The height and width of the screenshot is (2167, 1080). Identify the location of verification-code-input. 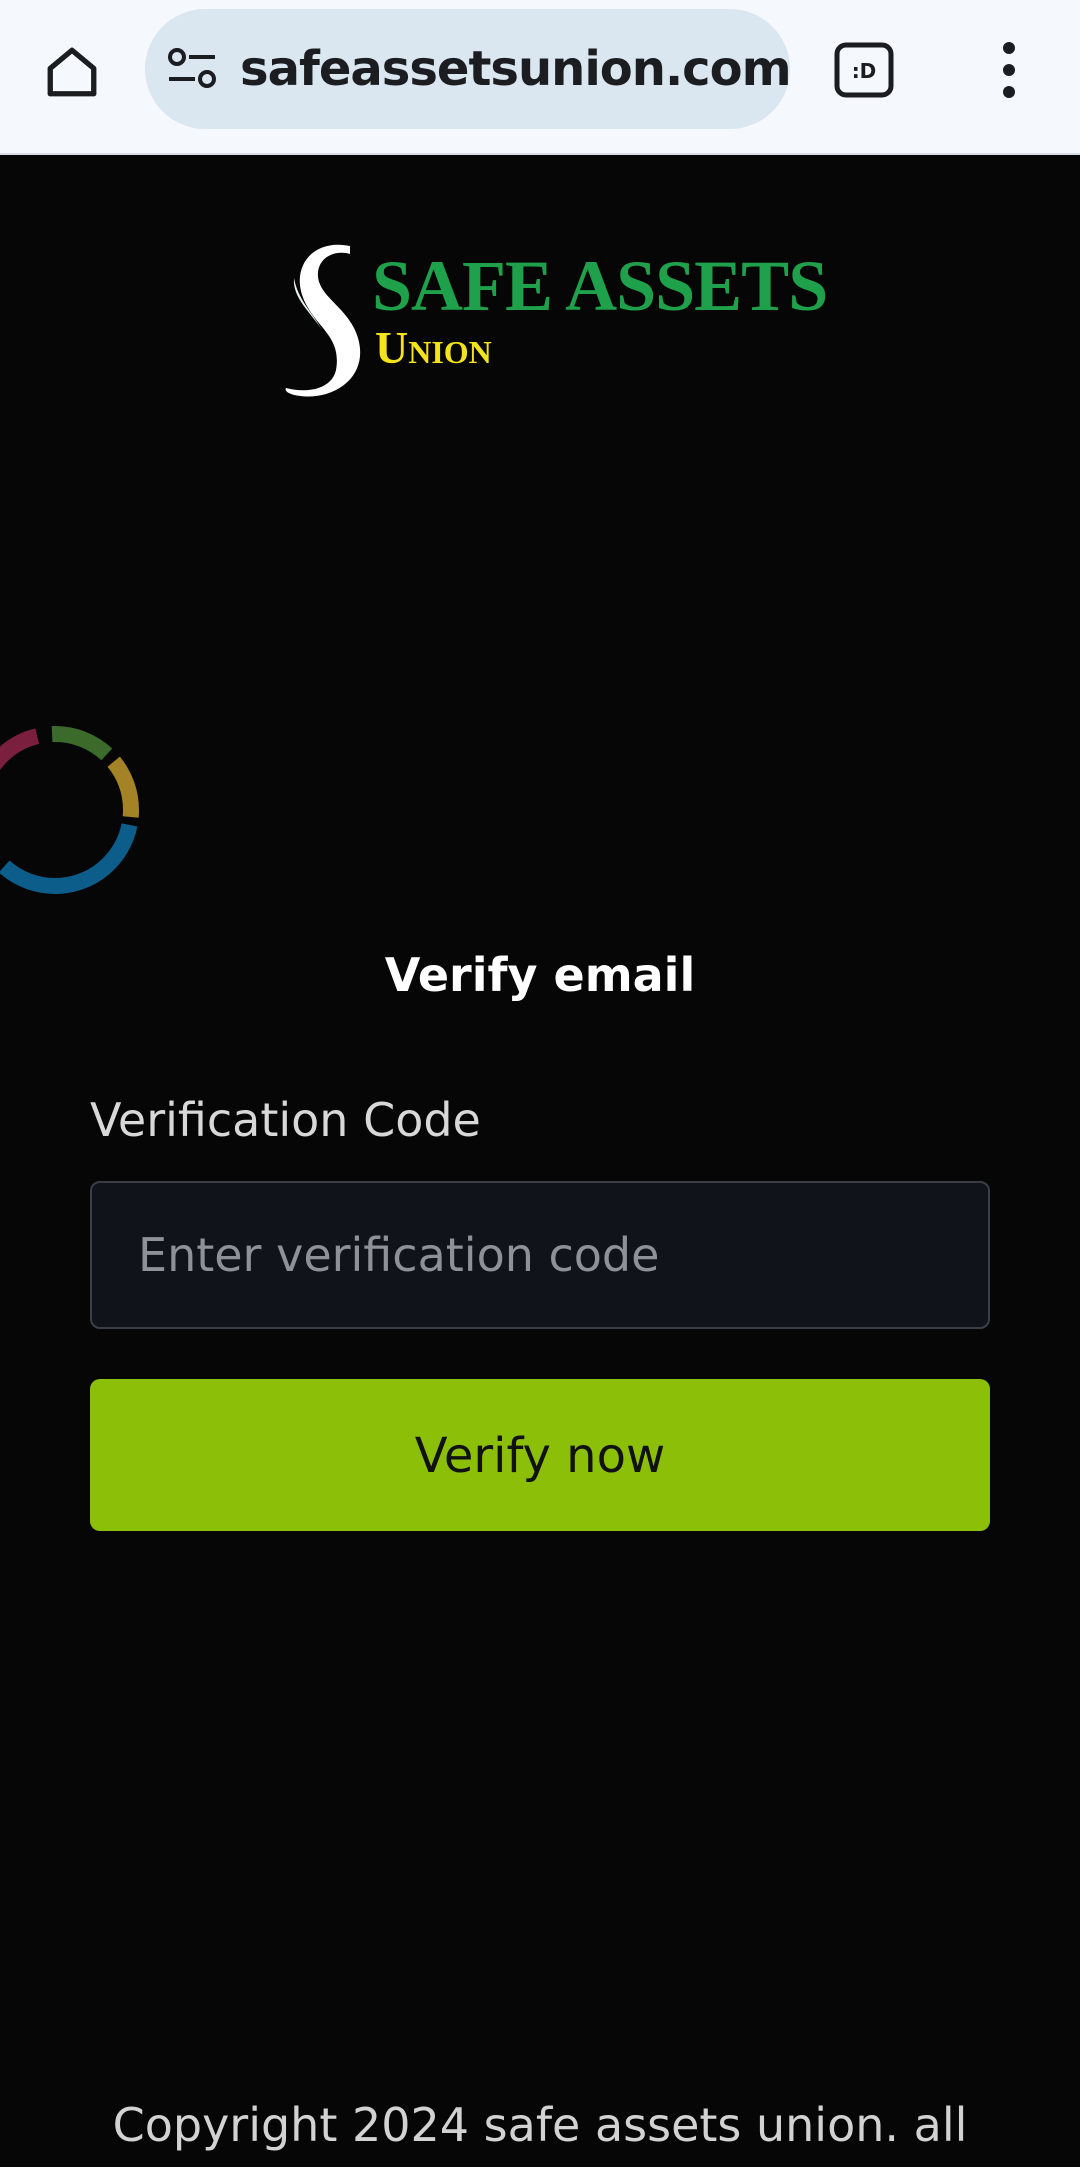
(540, 1255).